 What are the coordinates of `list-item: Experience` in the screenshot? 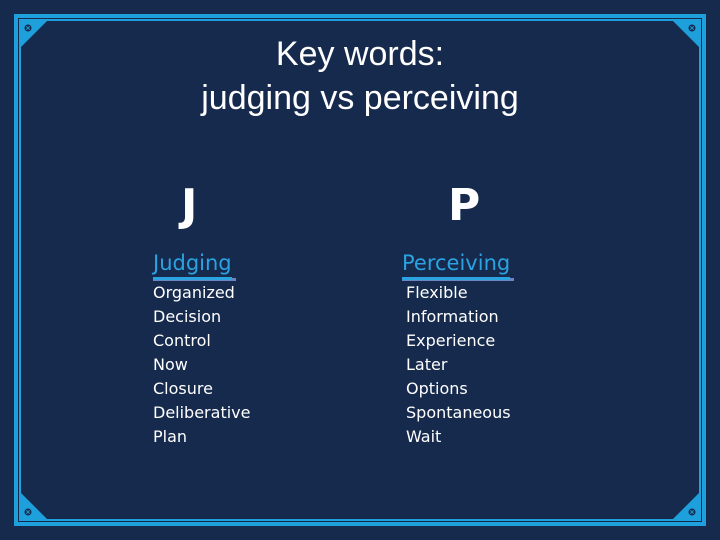 It's located at (451, 340).